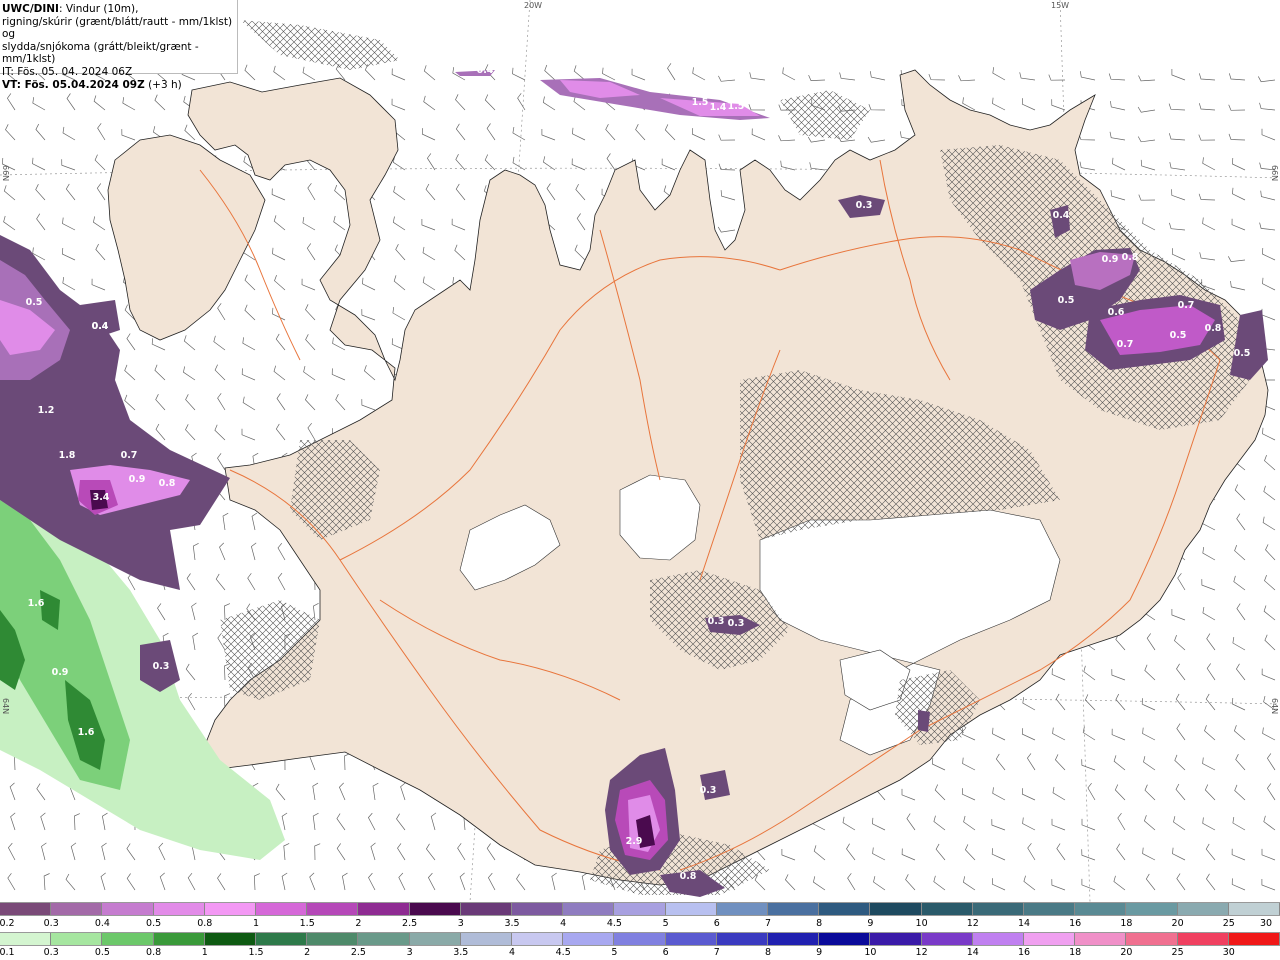 The height and width of the screenshot is (960, 1280). What do you see at coordinates (1228, 952) in the screenshot?
I see `legend-label: 30` at bounding box center [1228, 952].